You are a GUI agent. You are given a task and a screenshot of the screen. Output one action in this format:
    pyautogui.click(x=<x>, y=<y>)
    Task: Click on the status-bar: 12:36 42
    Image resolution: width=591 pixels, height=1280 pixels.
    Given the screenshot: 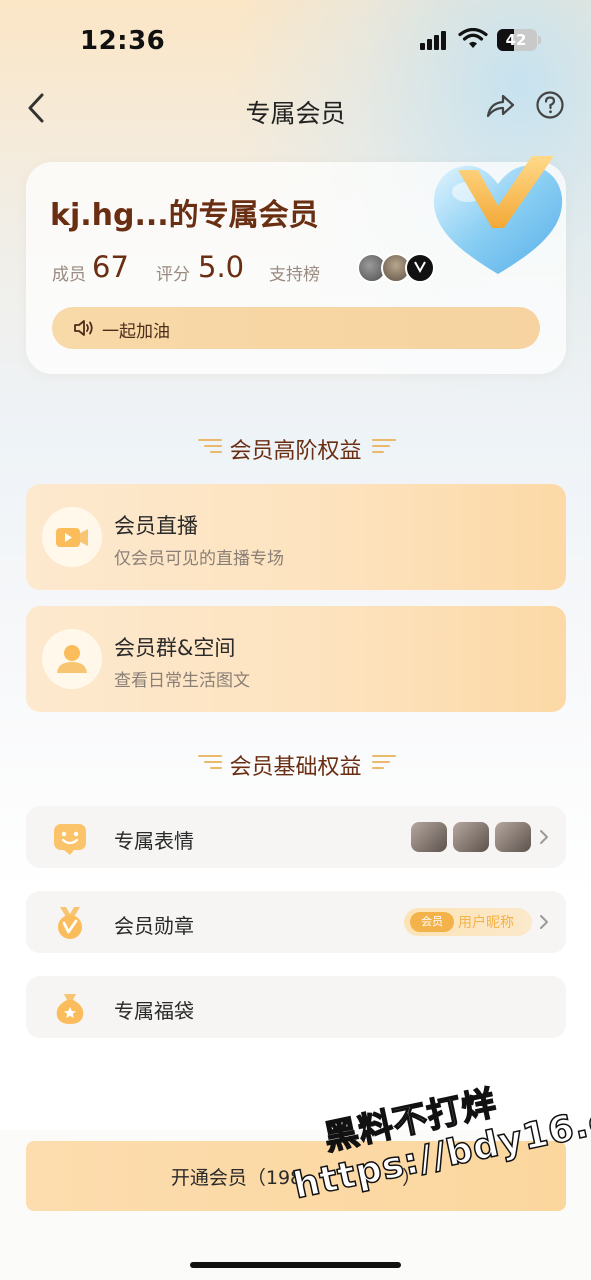 What is the action you would take?
    pyautogui.click(x=295, y=40)
    